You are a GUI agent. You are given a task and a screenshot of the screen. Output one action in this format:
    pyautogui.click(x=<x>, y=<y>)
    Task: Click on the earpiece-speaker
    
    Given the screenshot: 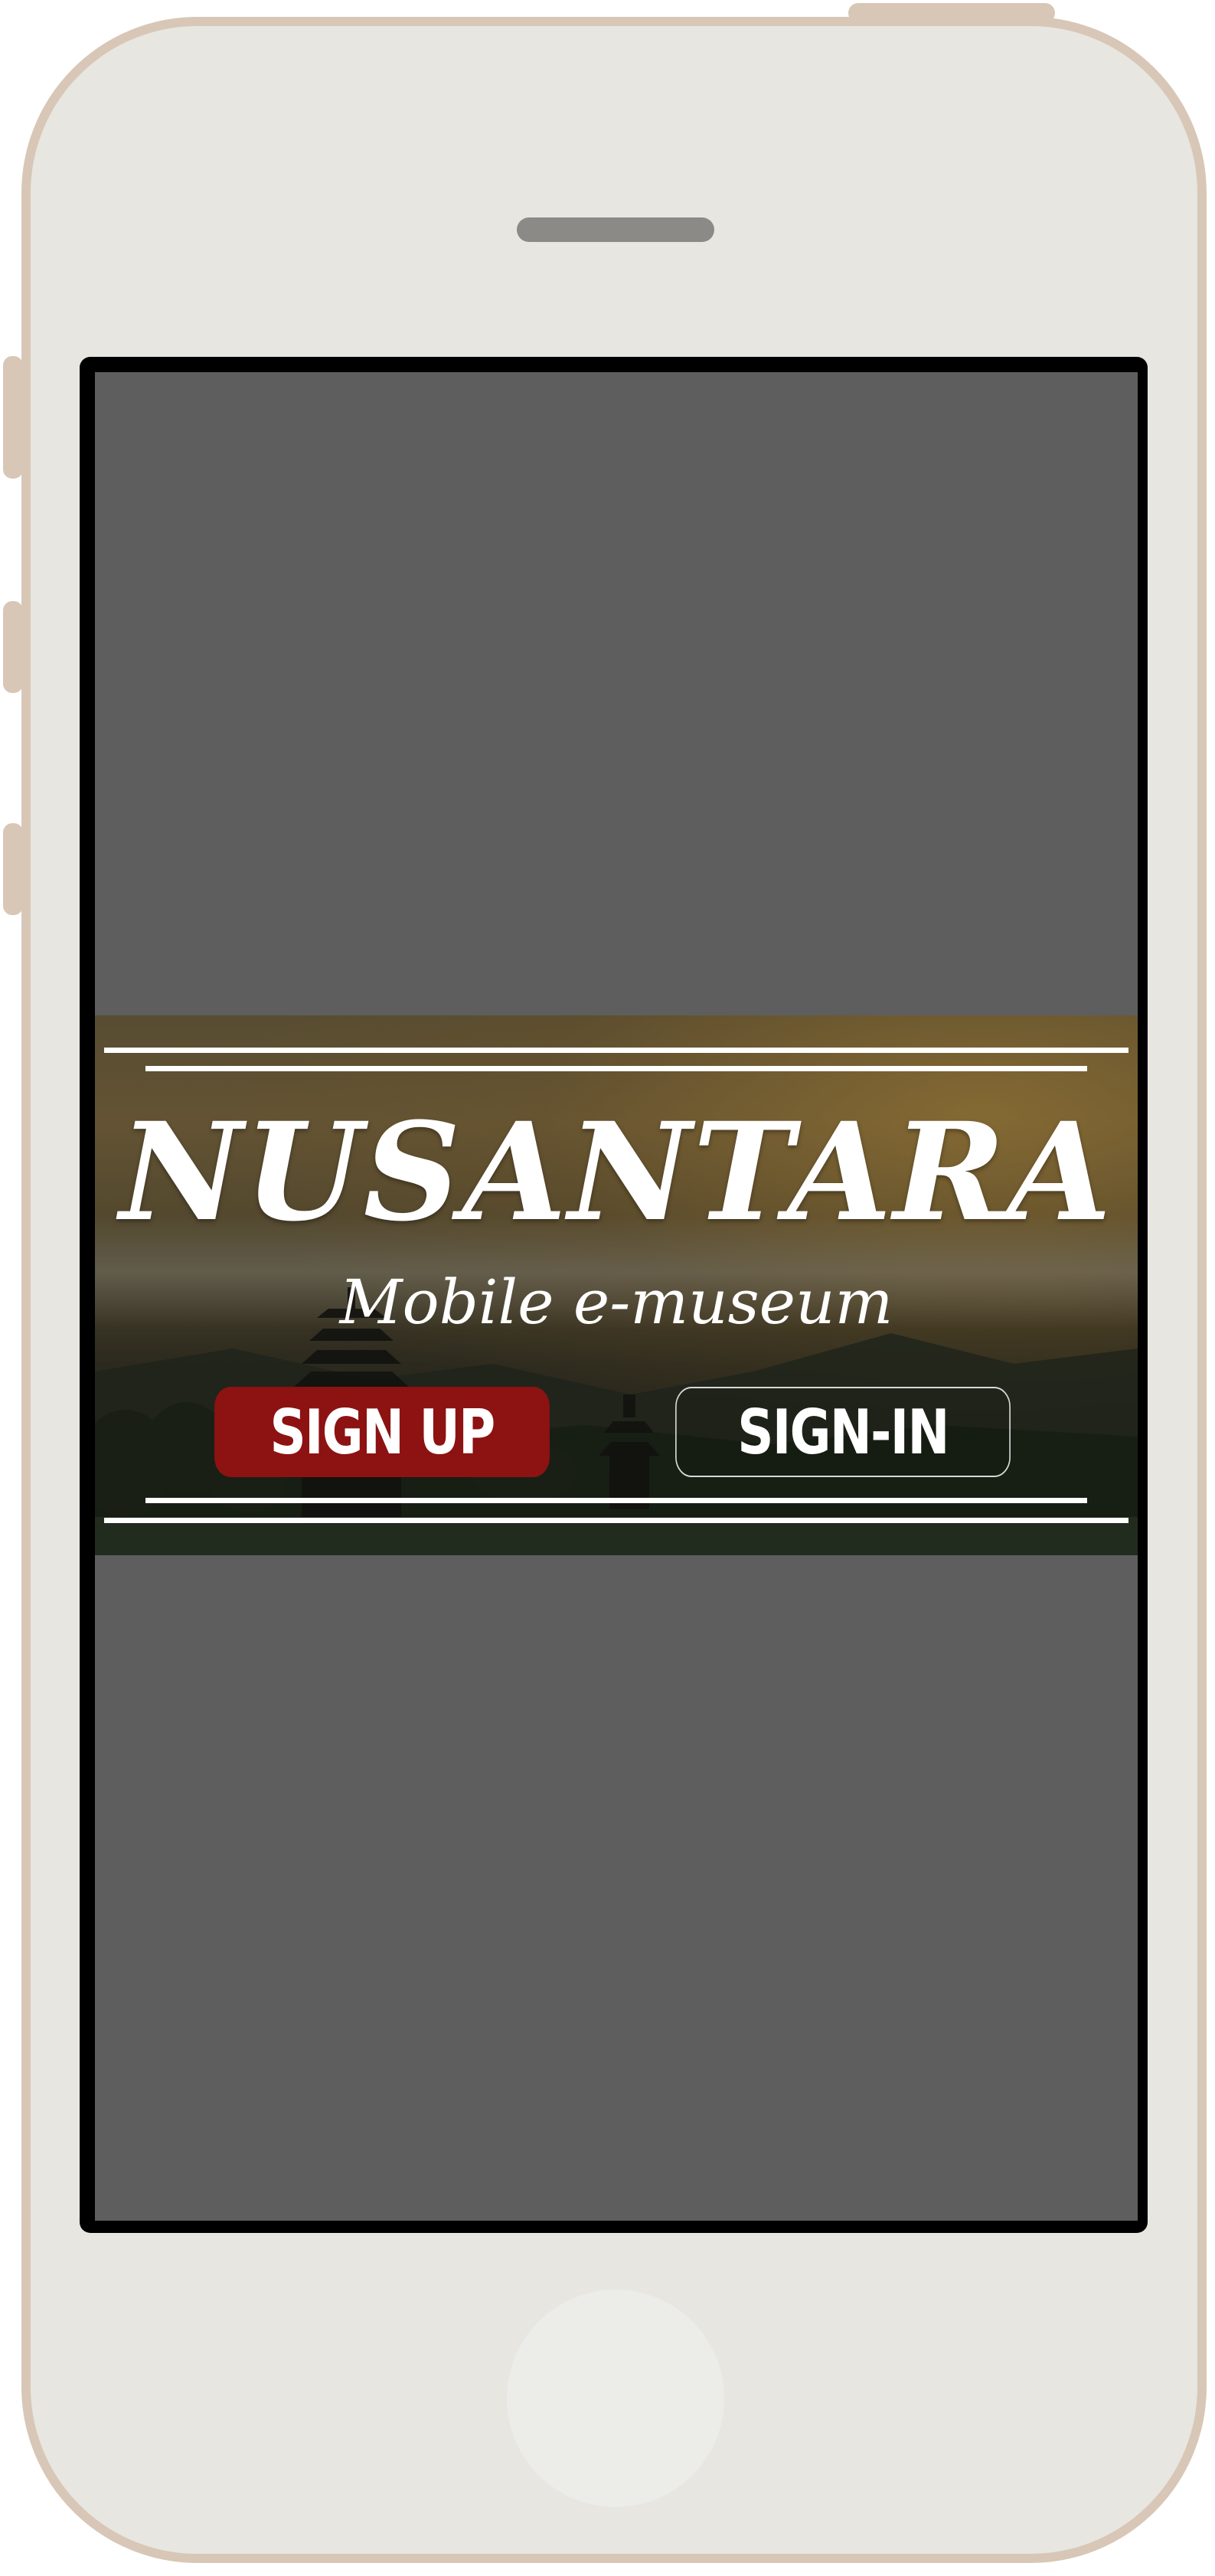 What is the action you would take?
    pyautogui.click(x=615, y=229)
    